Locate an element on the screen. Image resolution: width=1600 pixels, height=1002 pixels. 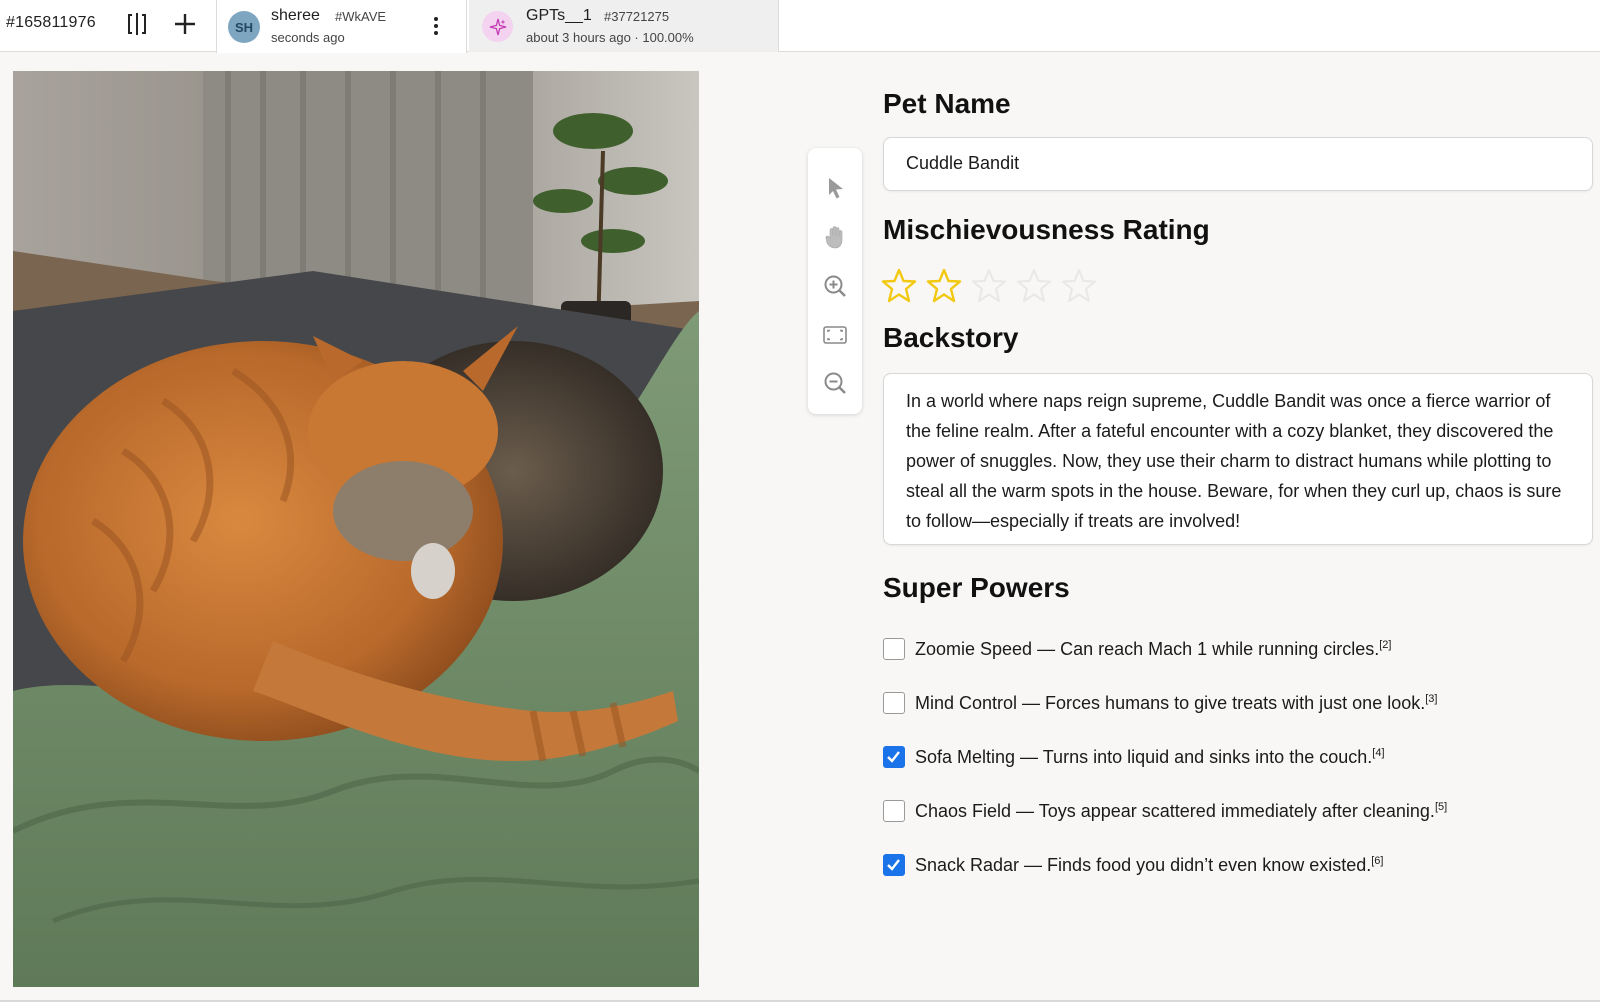
backstory-heading: Backstory is located at coordinates (951, 337).